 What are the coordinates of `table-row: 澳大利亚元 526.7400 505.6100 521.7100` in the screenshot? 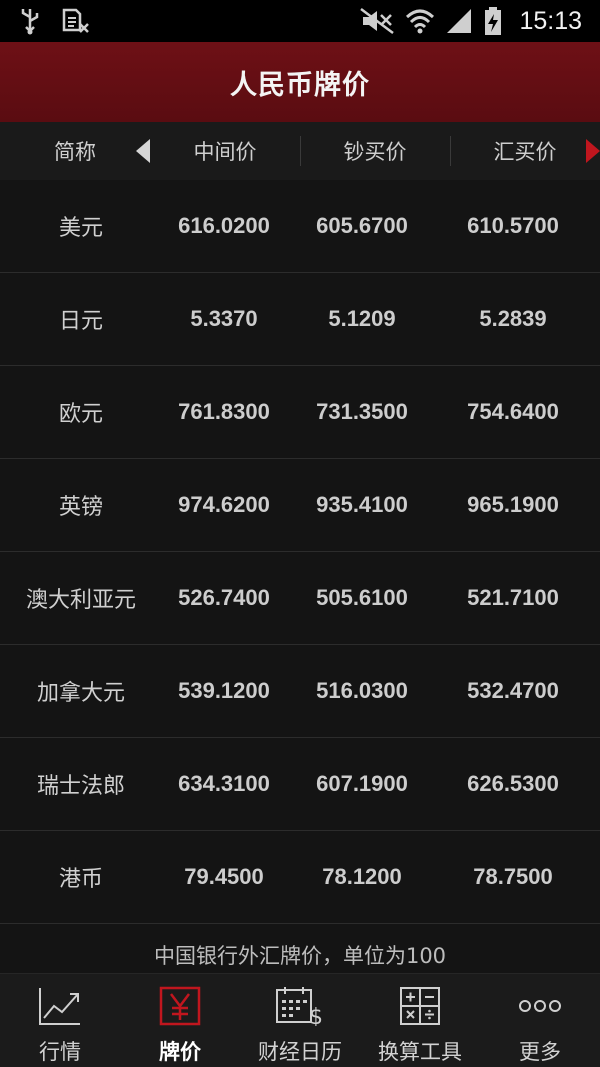 It's located at (300, 598).